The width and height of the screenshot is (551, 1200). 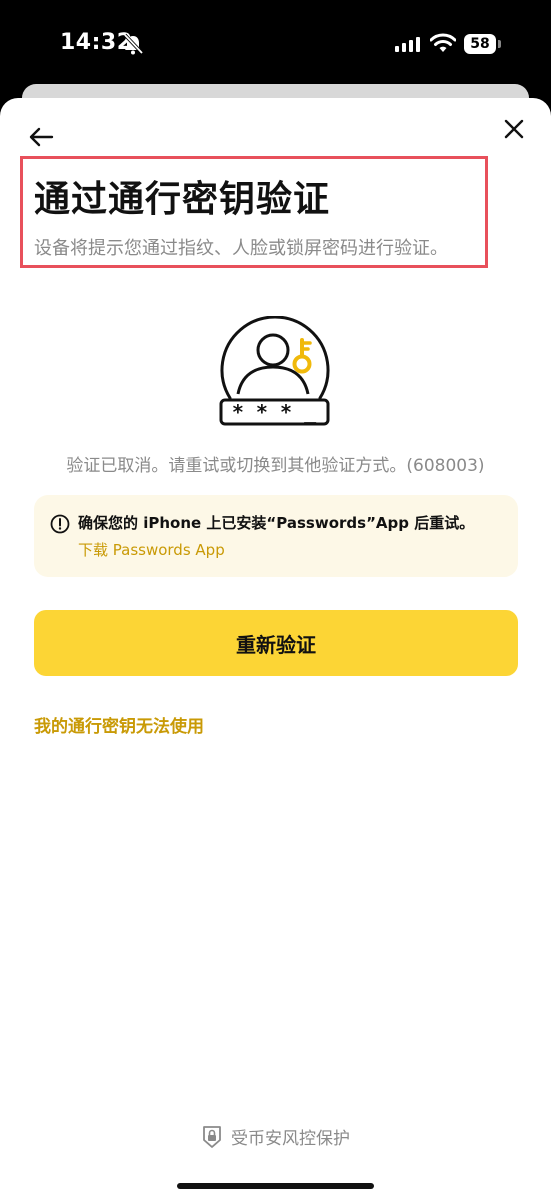 I want to click on download-passwords-link: 下载 Passwords App, so click(x=151, y=549).